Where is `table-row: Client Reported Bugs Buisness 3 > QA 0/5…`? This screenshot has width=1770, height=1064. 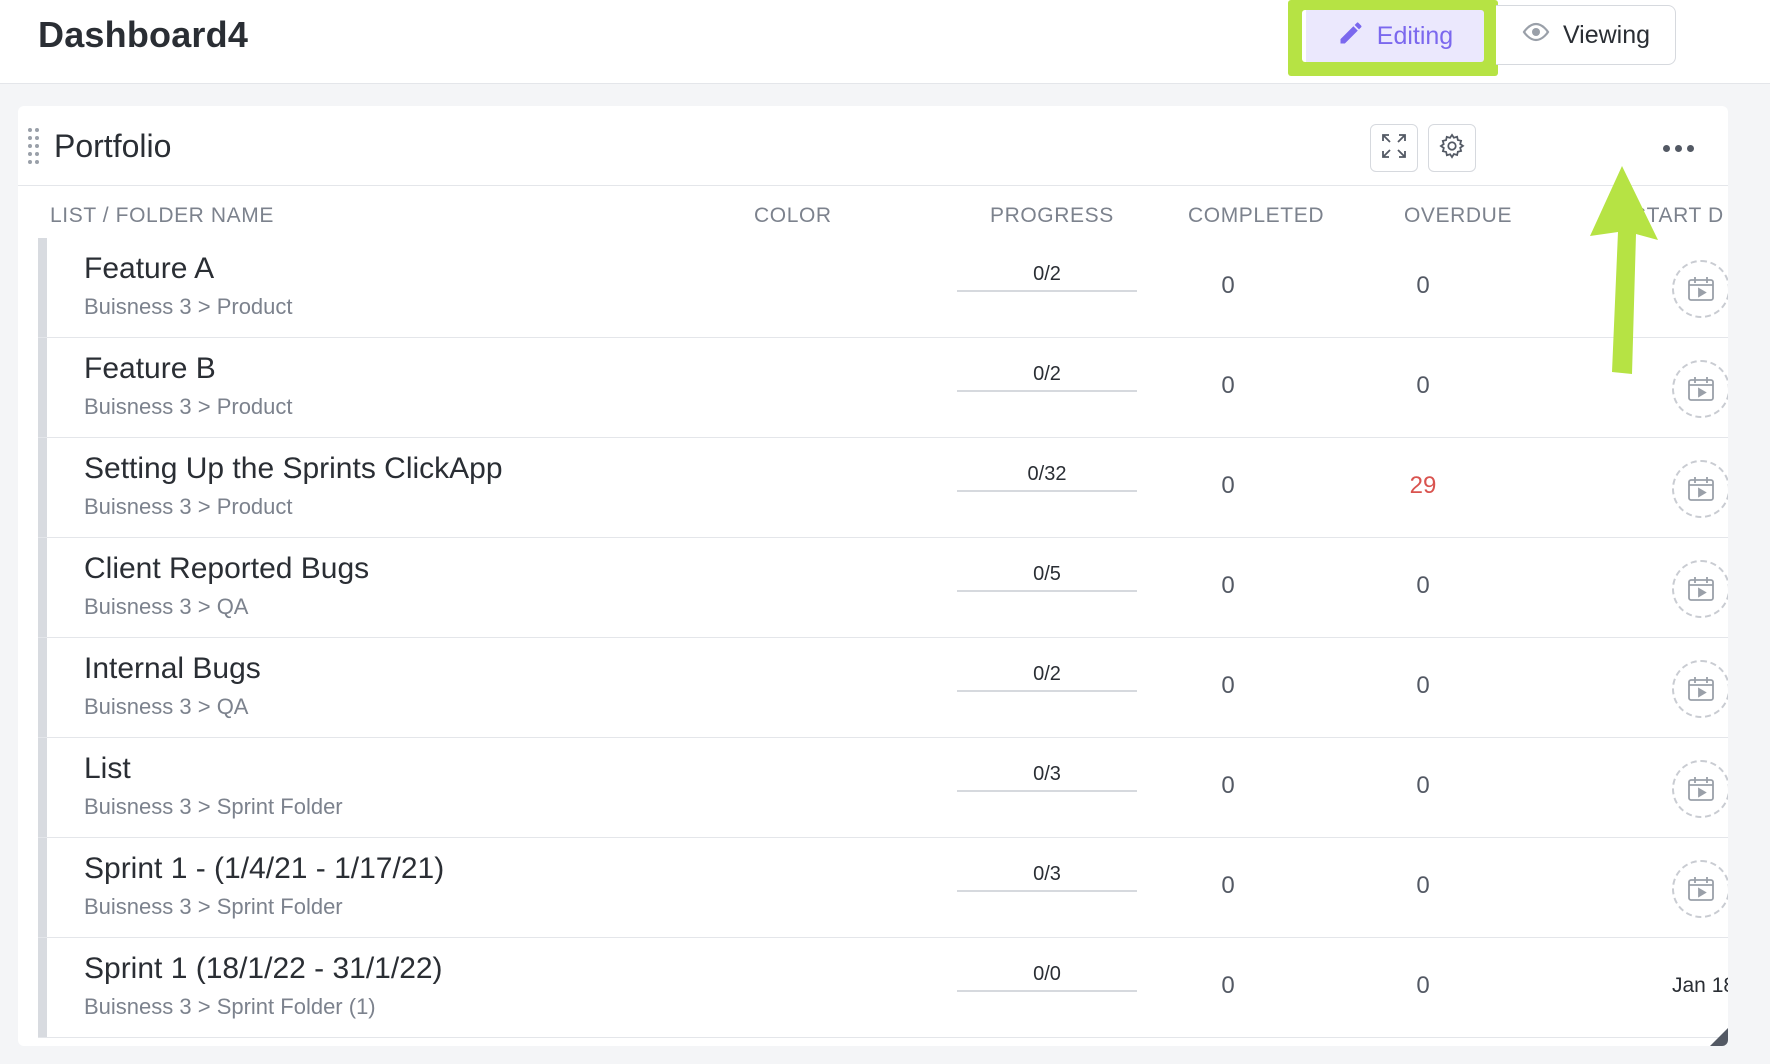 table-row: Client Reported Bugs Buisness 3 > QA 0/5… is located at coordinates (883, 588).